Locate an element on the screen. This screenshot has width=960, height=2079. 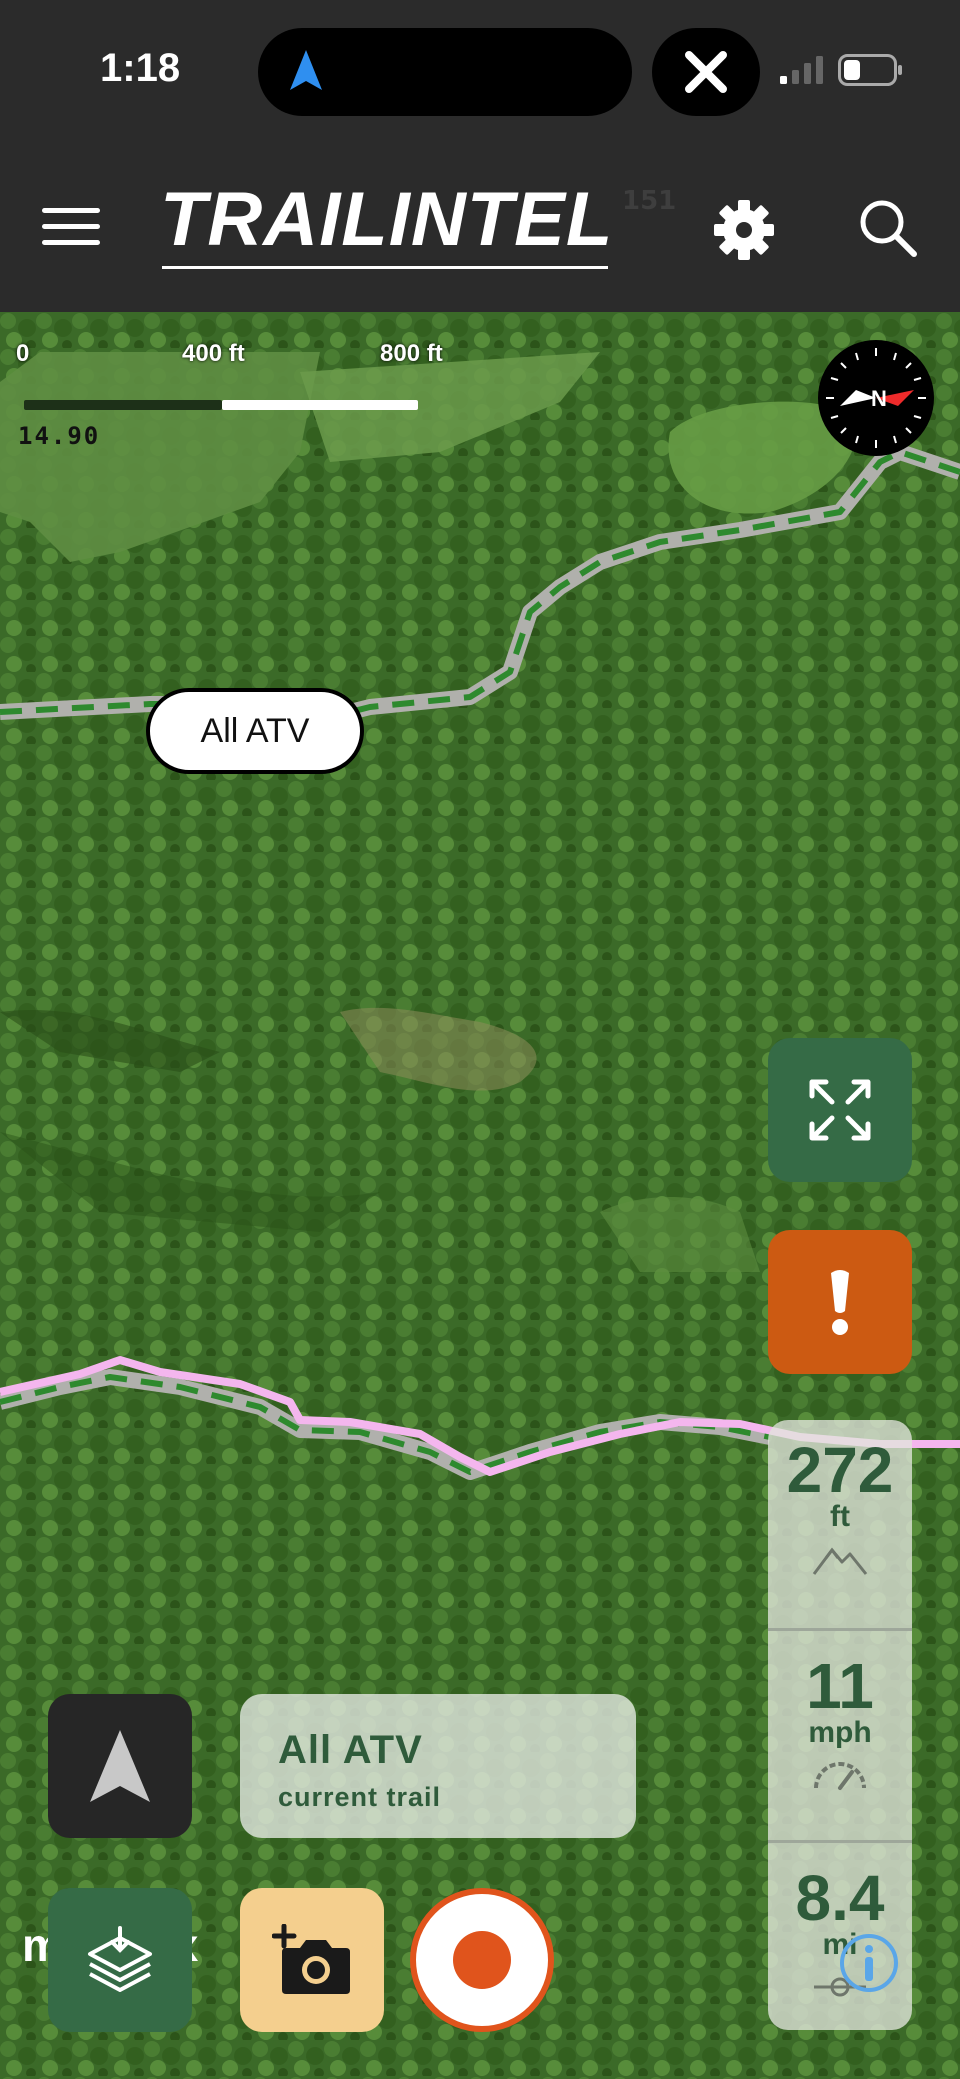
elevation-stat: 272 ft is located at coordinates (840, 1509).